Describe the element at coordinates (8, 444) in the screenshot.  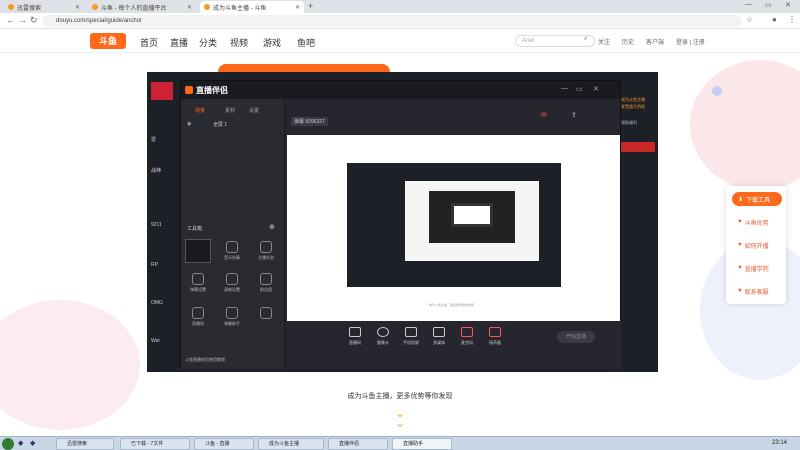
I see `start-button-icon` at that location.